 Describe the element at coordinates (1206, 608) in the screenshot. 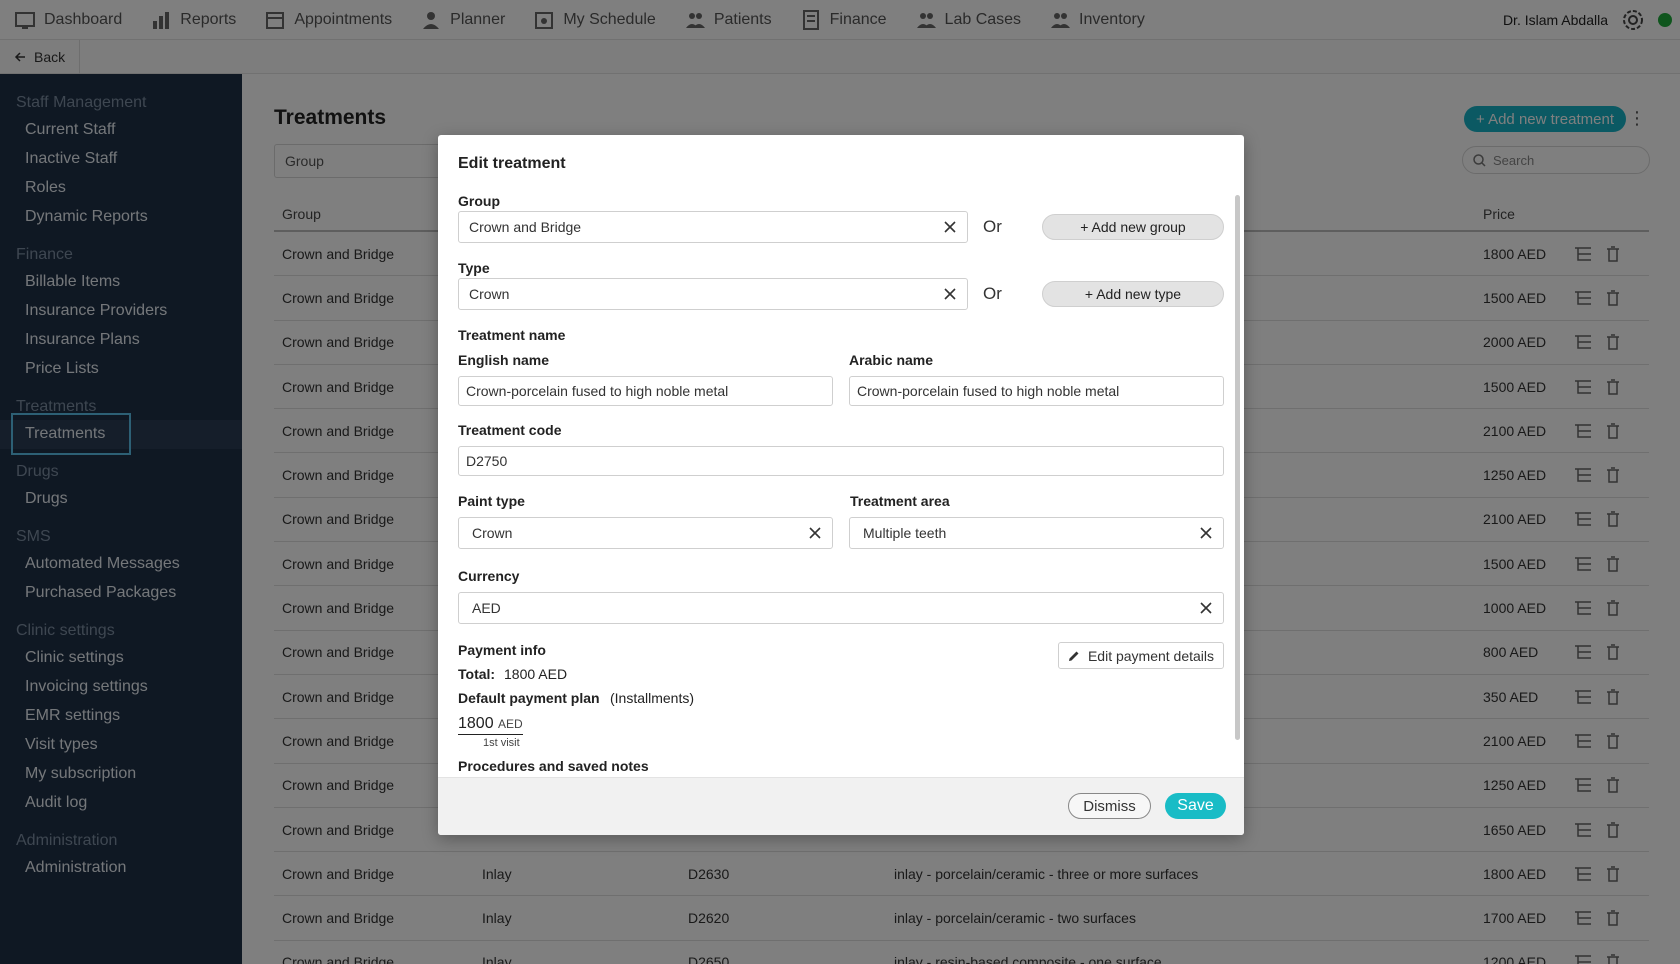

I see `clear-currency-icon` at that location.